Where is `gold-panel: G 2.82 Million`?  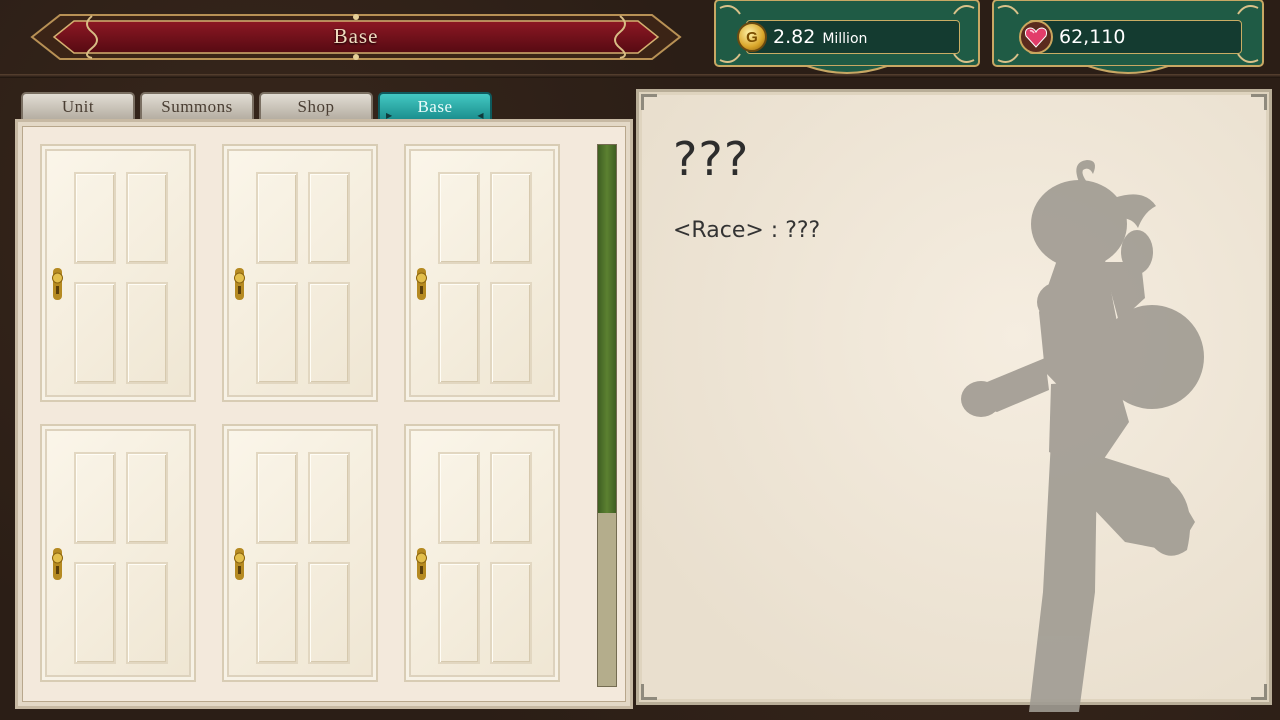 gold-panel: G 2.82 Million is located at coordinates (847, 38).